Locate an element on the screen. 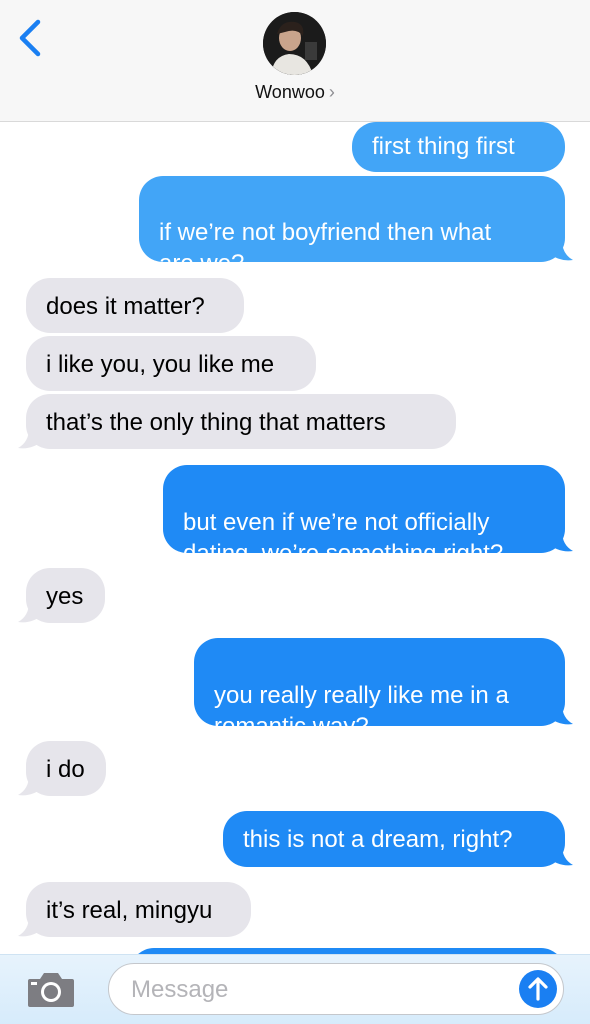 This screenshot has width=590, height=1024. contact-name-button: Wonwoo › is located at coordinates (295, 92).